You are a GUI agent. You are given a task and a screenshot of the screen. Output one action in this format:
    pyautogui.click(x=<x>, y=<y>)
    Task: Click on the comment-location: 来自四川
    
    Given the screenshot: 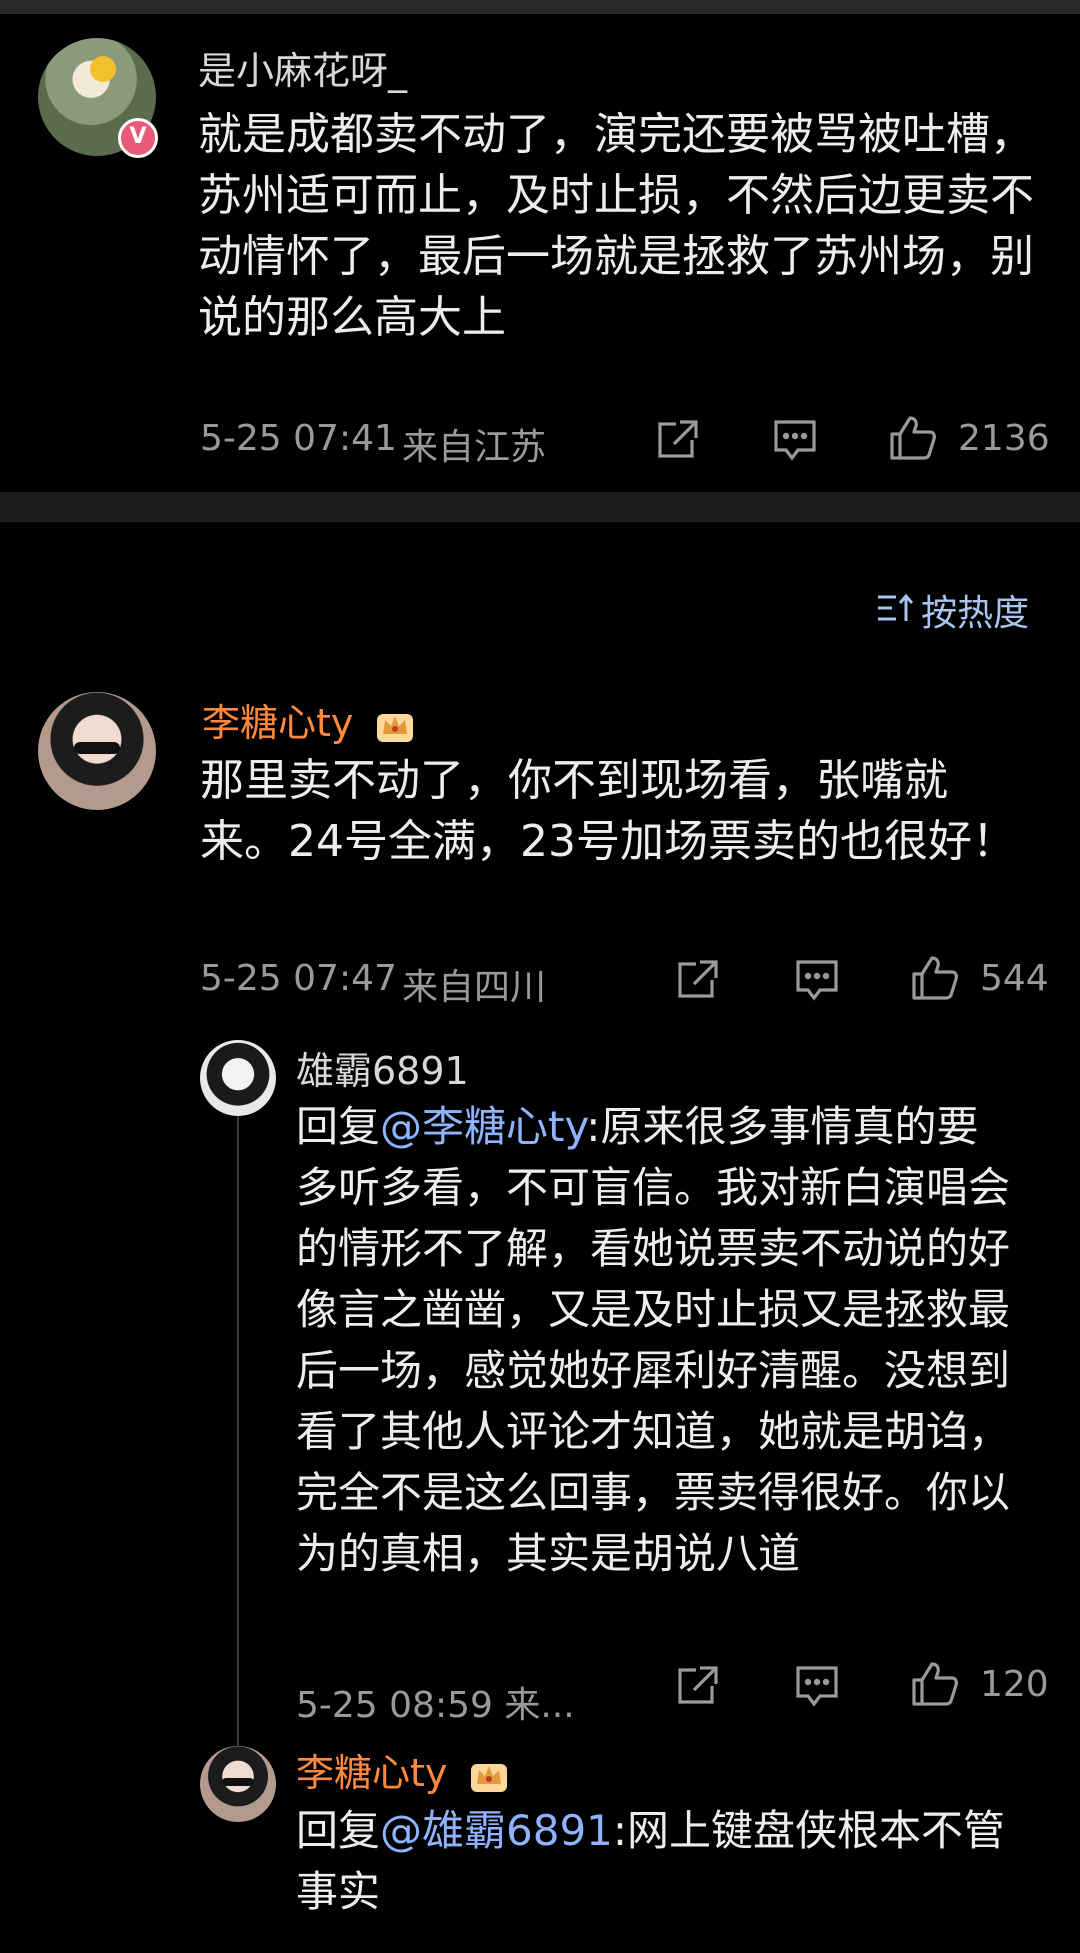 What is the action you would take?
    pyautogui.click(x=474, y=987)
    